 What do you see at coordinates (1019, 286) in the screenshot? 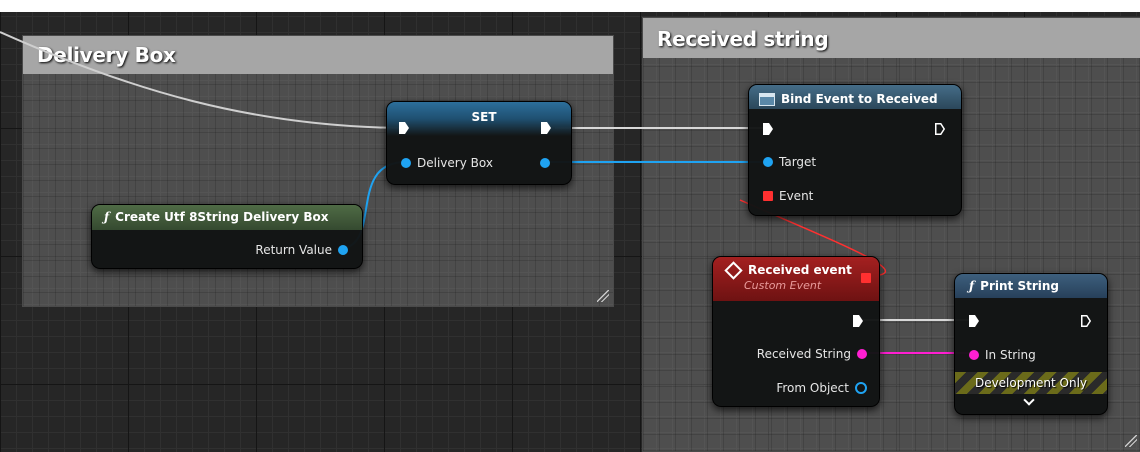
I see `print-string-title: Print String` at bounding box center [1019, 286].